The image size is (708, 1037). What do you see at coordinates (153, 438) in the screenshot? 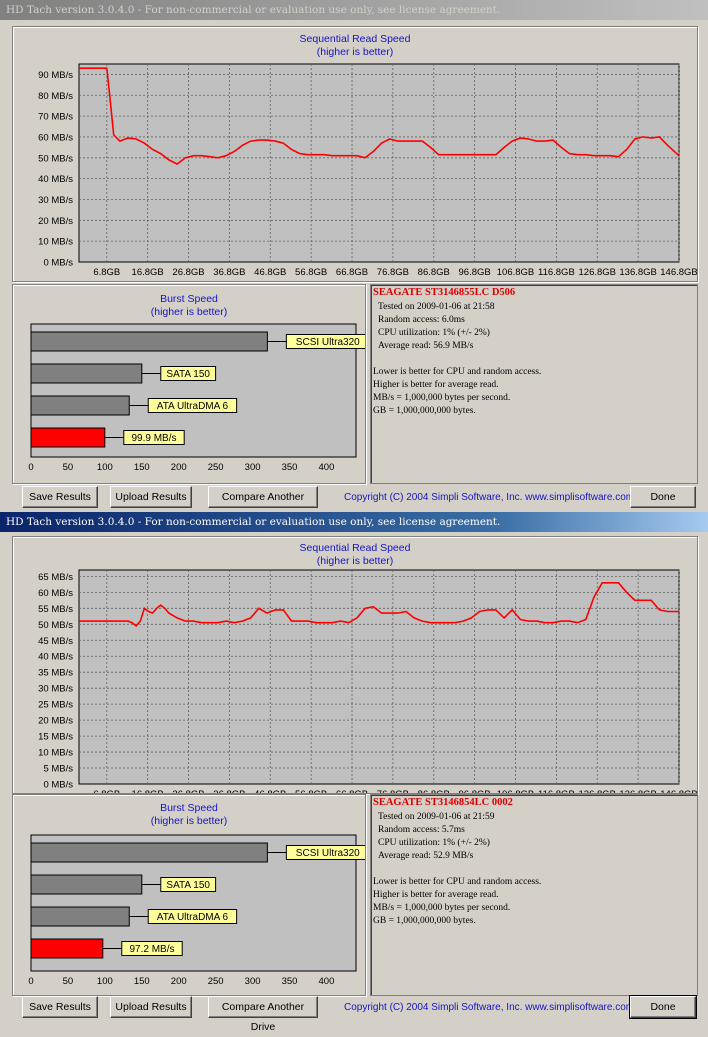
I see `bar-data-label: 99.9 MB/s` at bounding box center [153, 438].